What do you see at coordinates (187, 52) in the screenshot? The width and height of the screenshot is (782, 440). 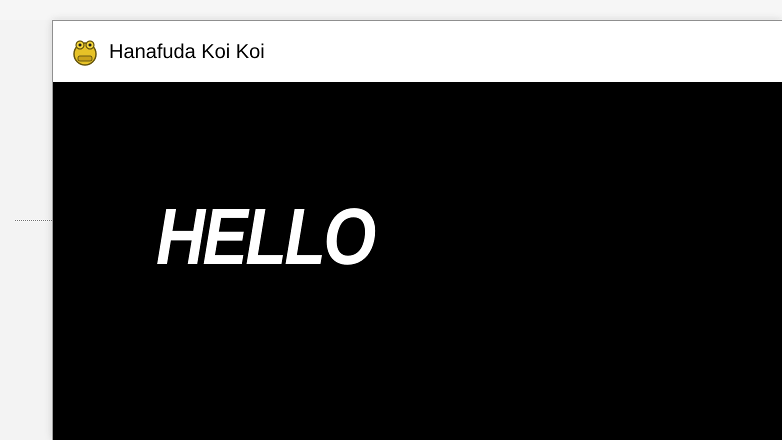 I see `window-title: Hanafuda Koi Koi` at bounding box center [187, 52].